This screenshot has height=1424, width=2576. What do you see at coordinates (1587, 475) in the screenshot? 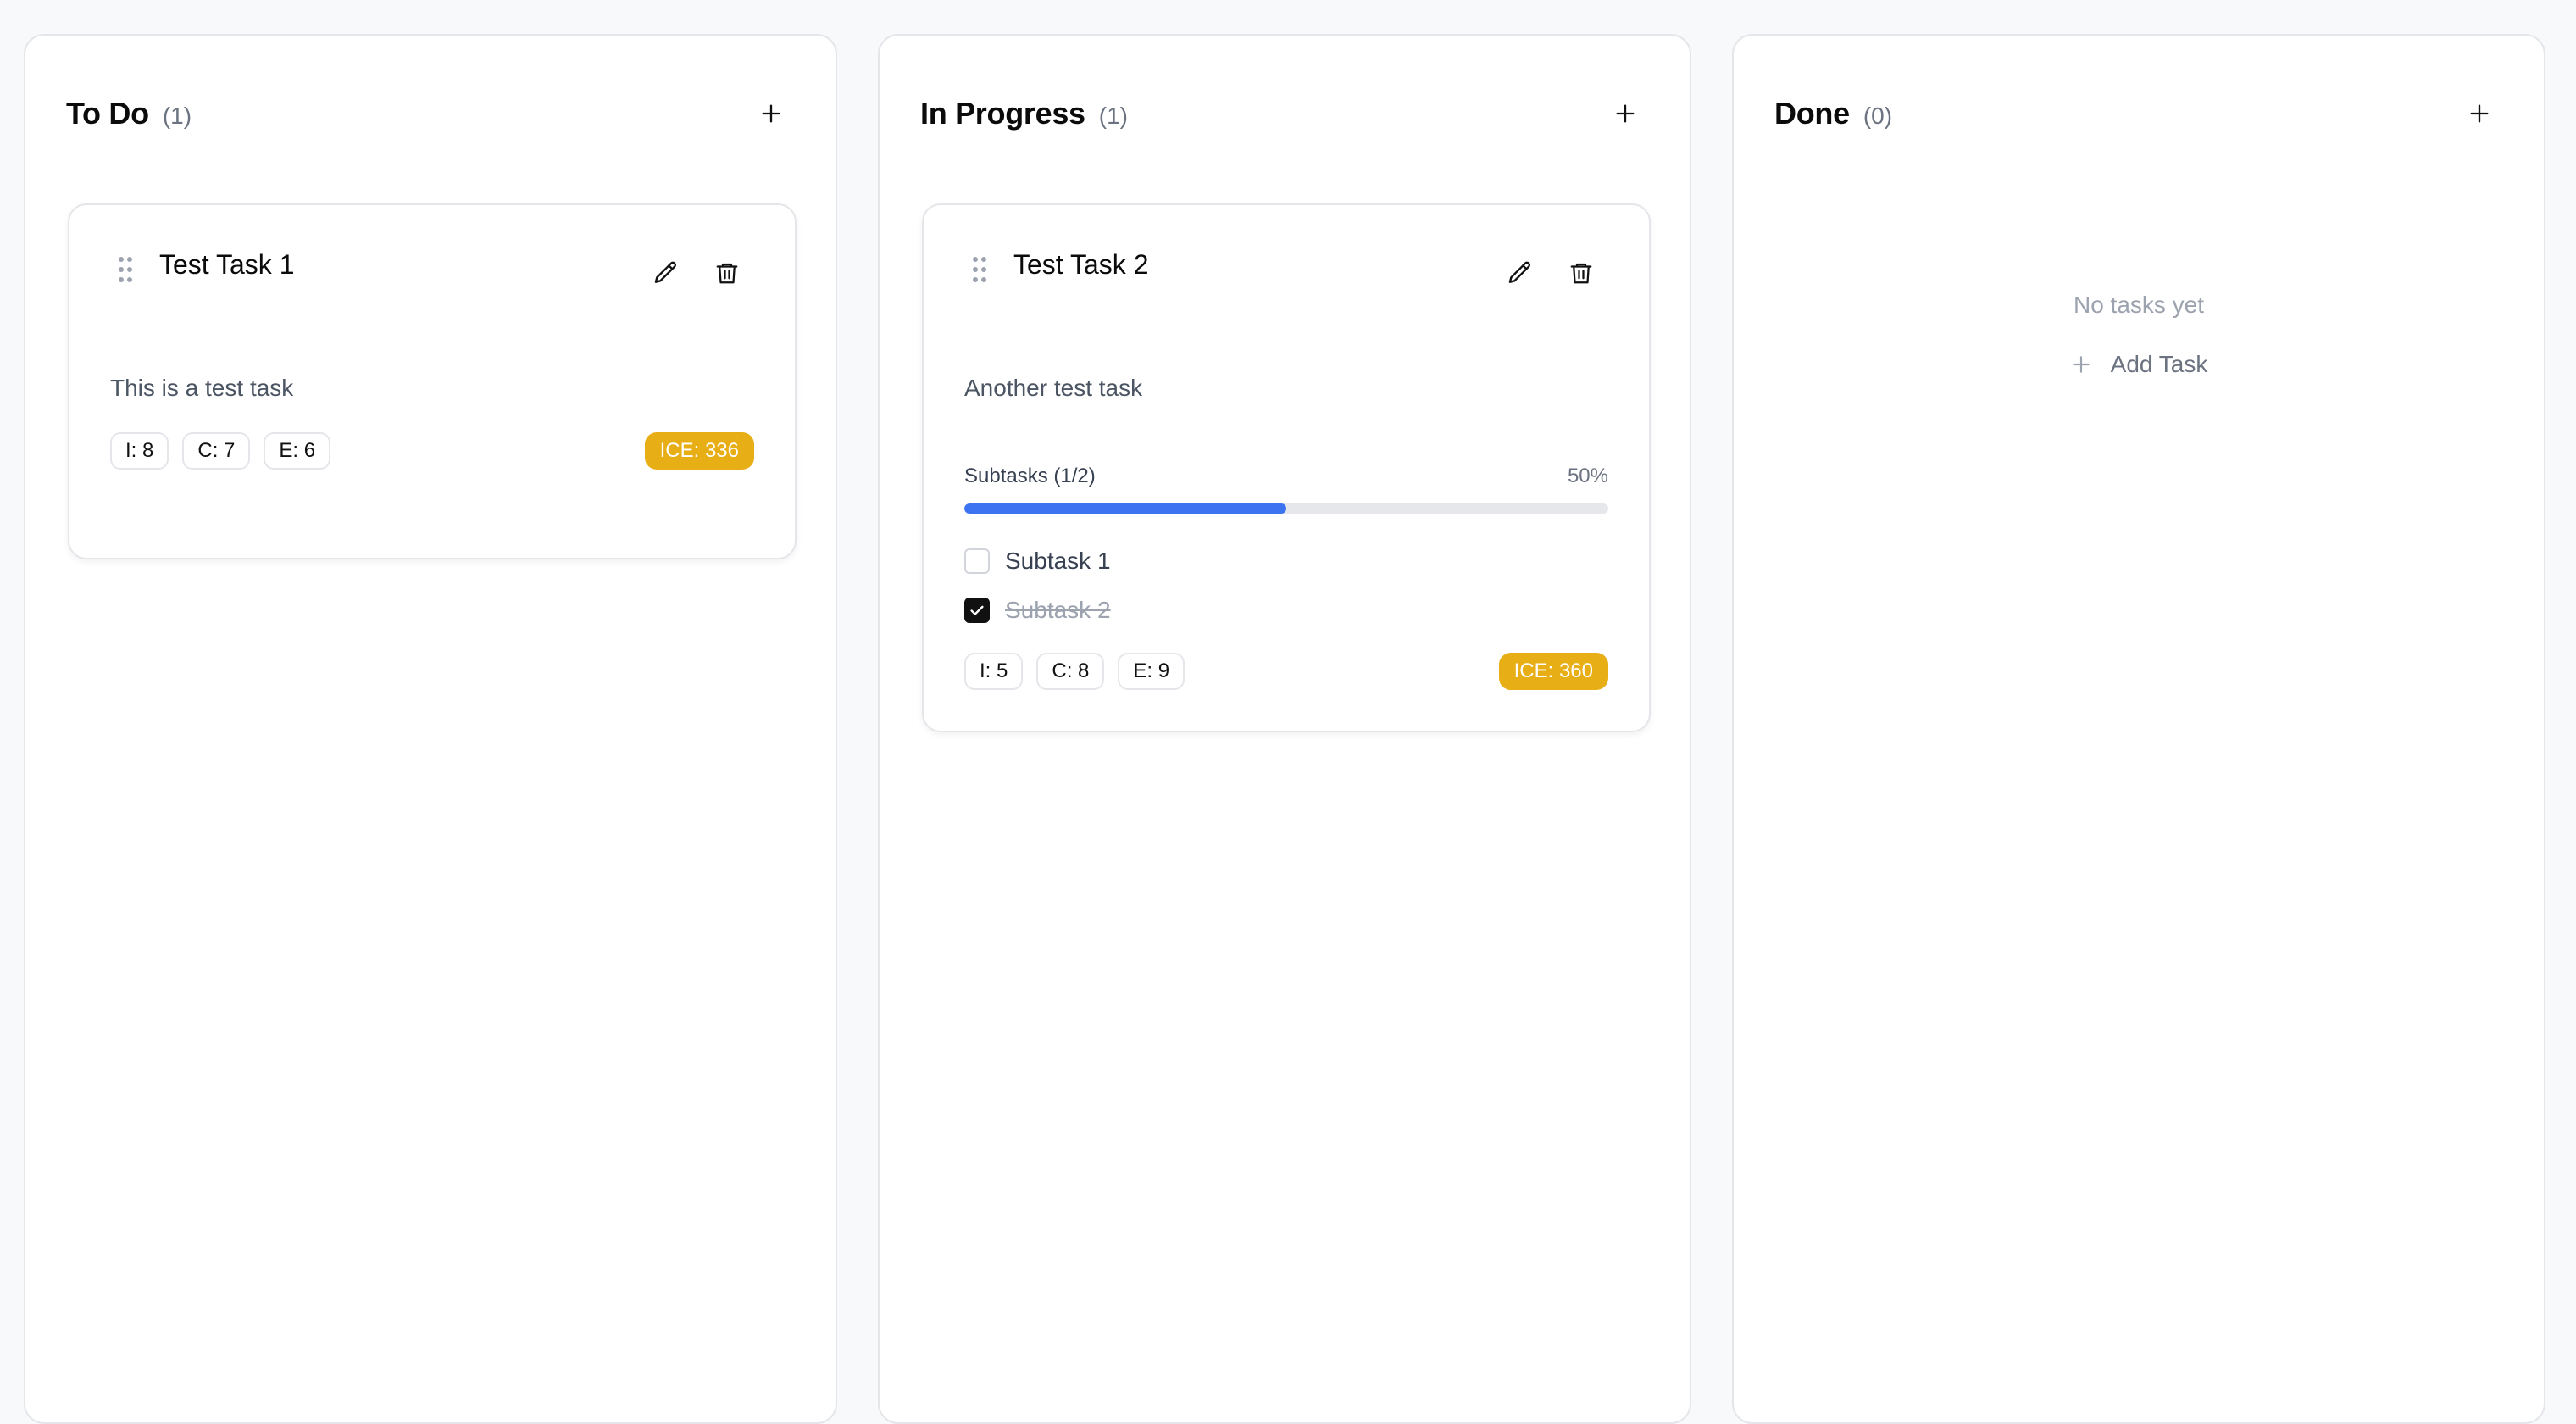
I see `subtasks-percent: 50%` at bounding box center [1587, 475].